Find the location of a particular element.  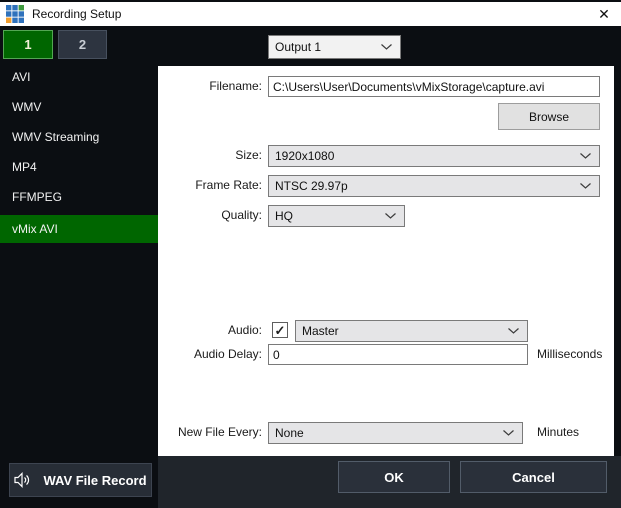

checkmark-icon: ✓ is located at coordinates (280, 330).